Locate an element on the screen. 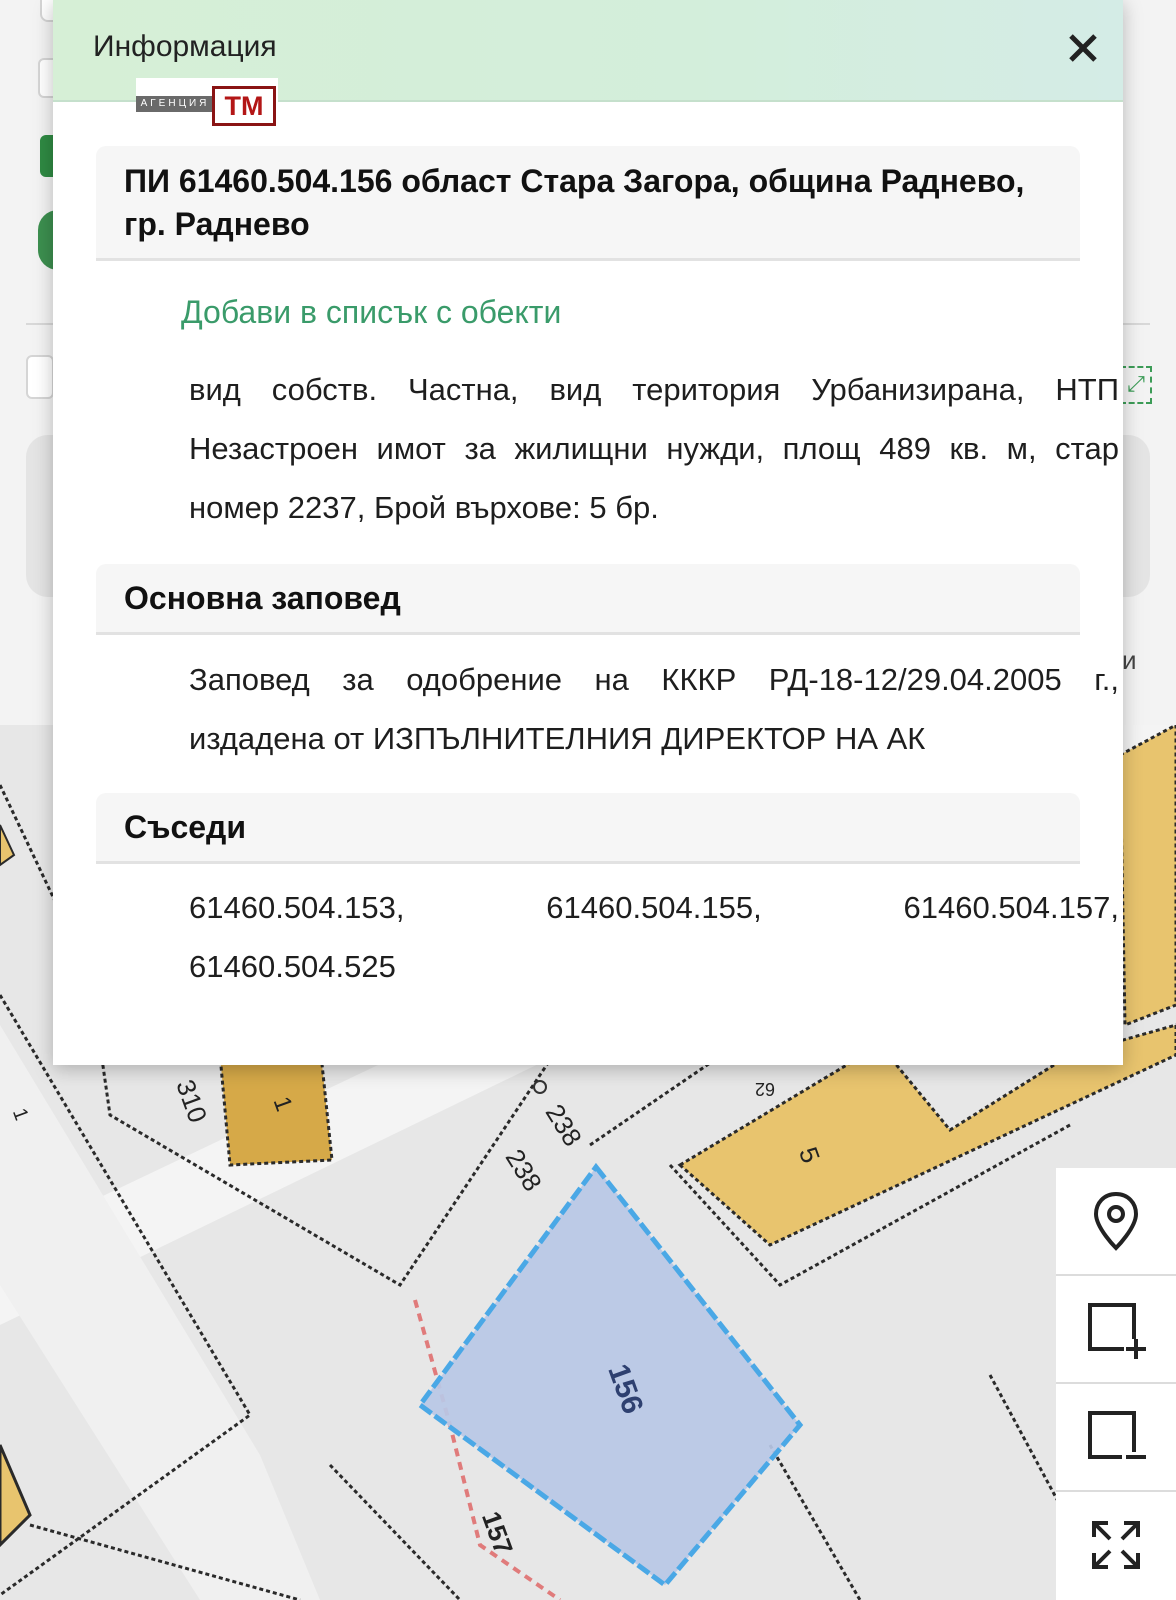  agency-logo: АГЕНЦИЯ ТМ is located at coordinates (207, 103).